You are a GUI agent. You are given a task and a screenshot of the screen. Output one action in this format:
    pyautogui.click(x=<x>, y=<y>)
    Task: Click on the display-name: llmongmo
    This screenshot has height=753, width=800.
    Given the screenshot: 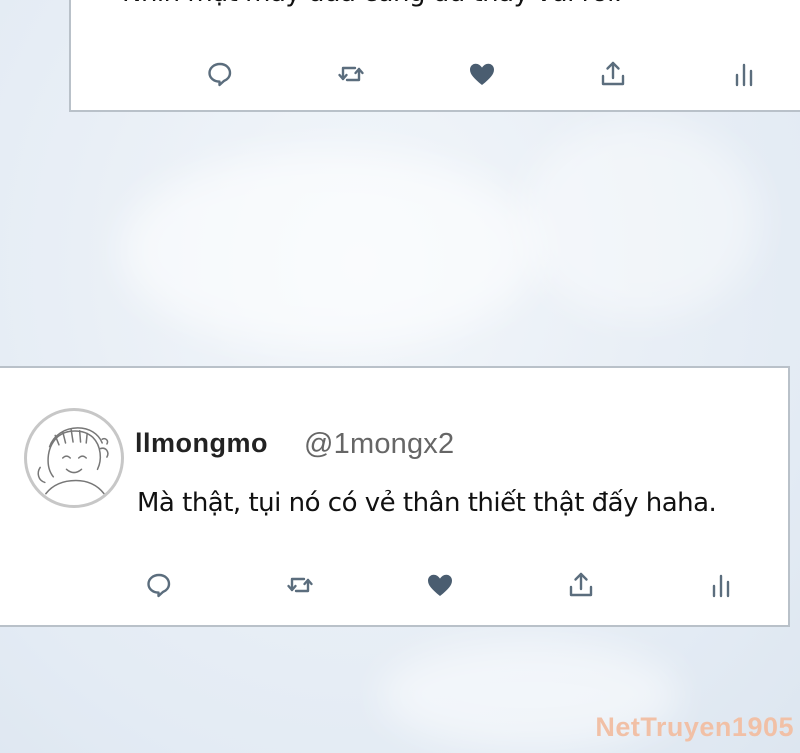 What is the action you would take?
    pyautogui.click(x=201, y=443)
    